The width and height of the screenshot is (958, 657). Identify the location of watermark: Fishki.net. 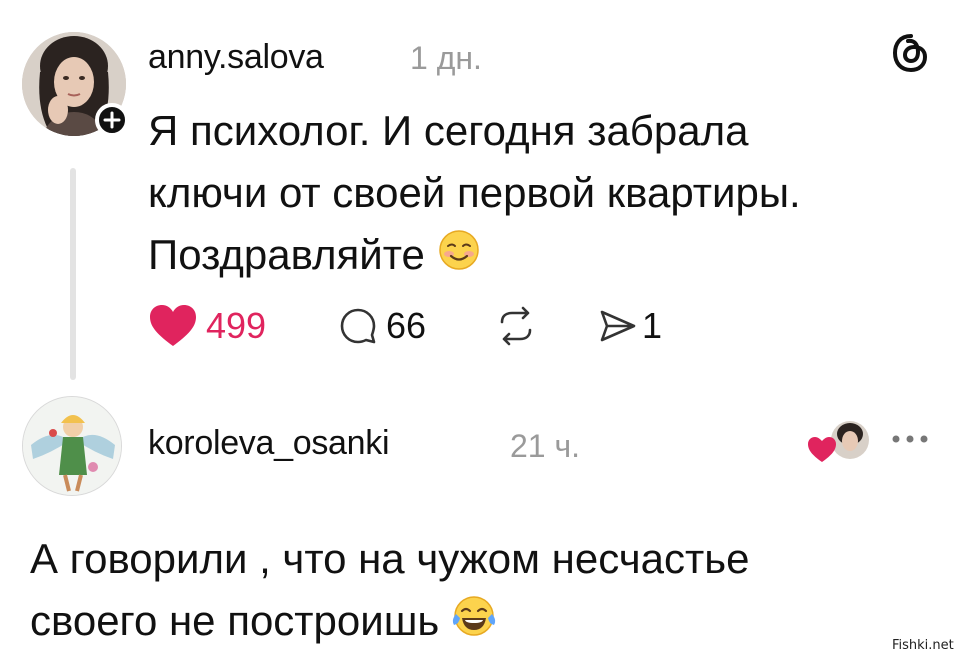
(923, 645).